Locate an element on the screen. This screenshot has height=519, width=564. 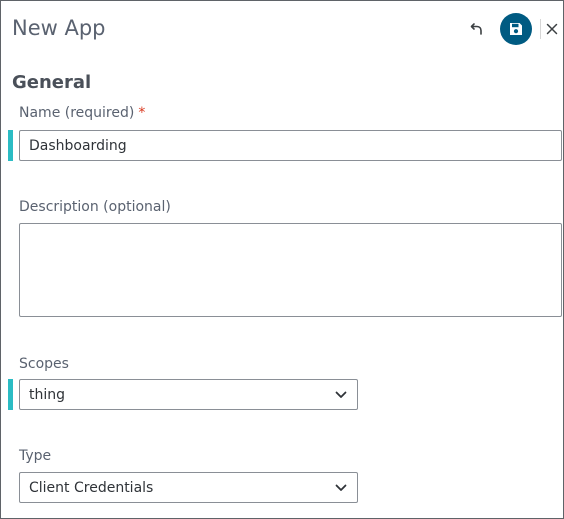
undo-button is located at coordinates (477, 29).